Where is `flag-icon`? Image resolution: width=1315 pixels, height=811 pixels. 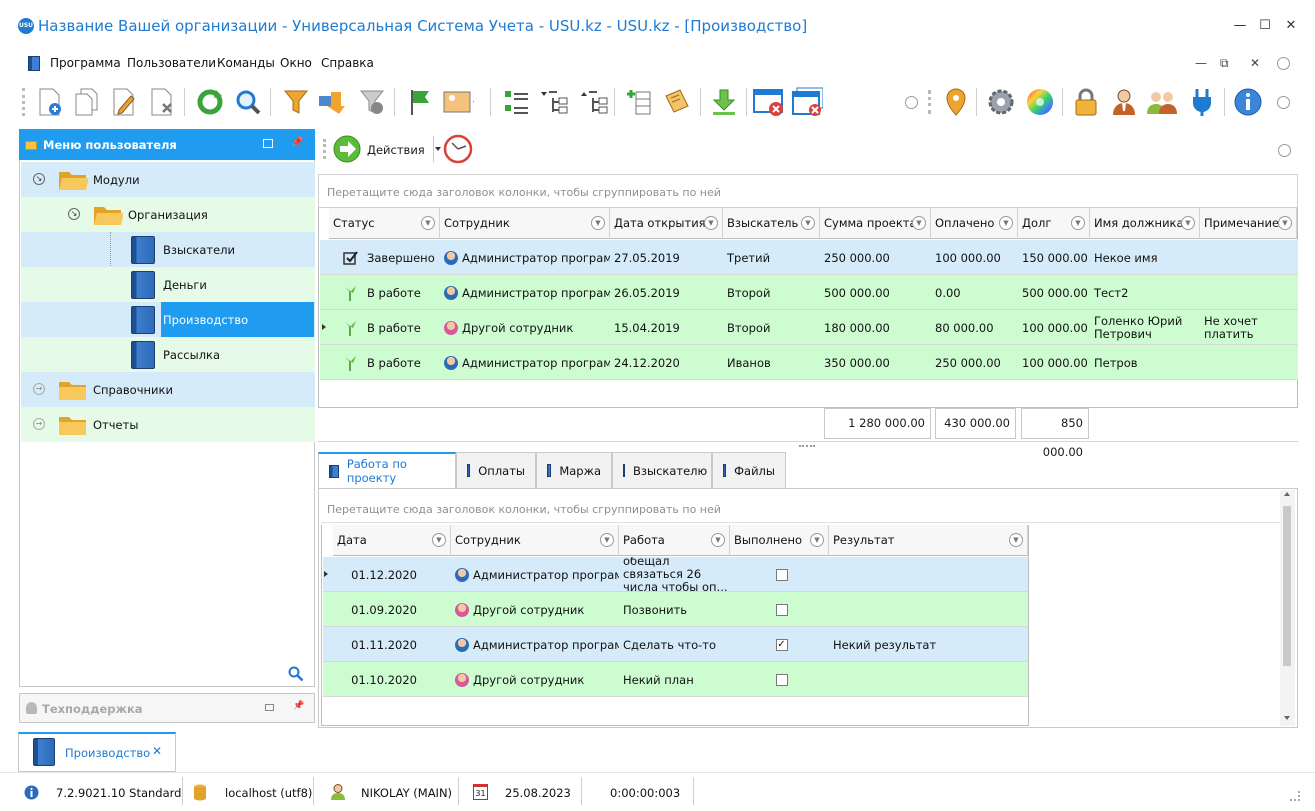 flag-icon is located at coordinates (420, 102).